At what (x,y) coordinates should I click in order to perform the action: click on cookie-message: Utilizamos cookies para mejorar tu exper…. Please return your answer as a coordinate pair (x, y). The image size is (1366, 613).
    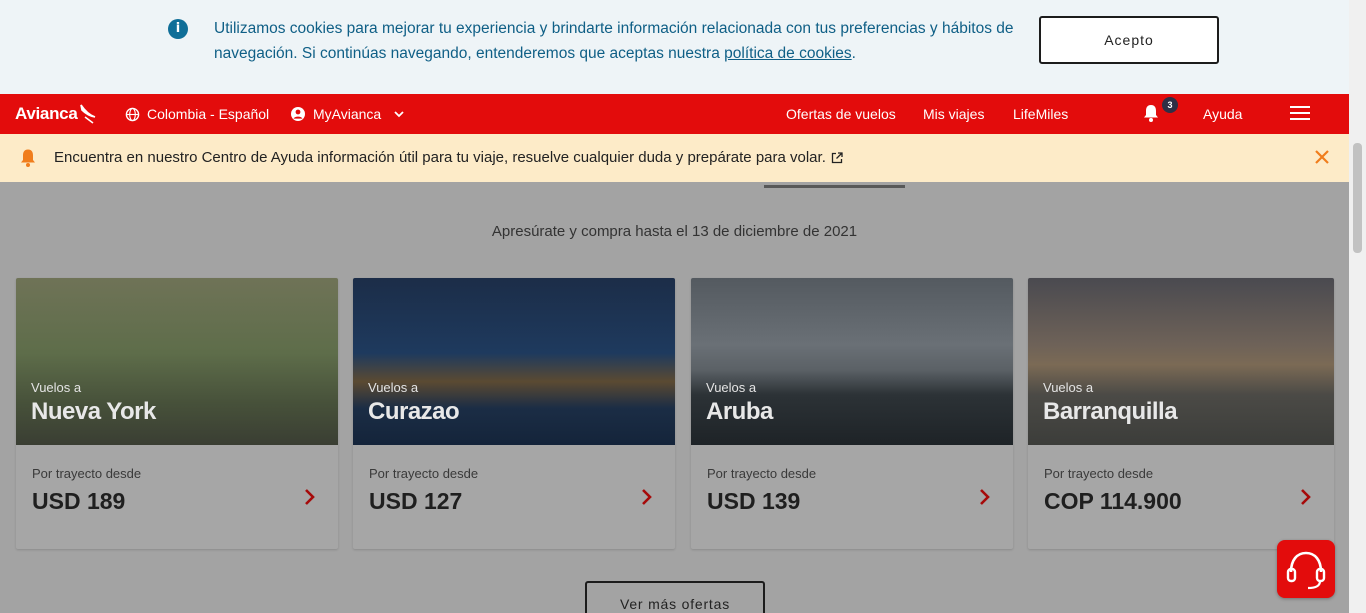
    Looking at the image, I should click on (614, 41).